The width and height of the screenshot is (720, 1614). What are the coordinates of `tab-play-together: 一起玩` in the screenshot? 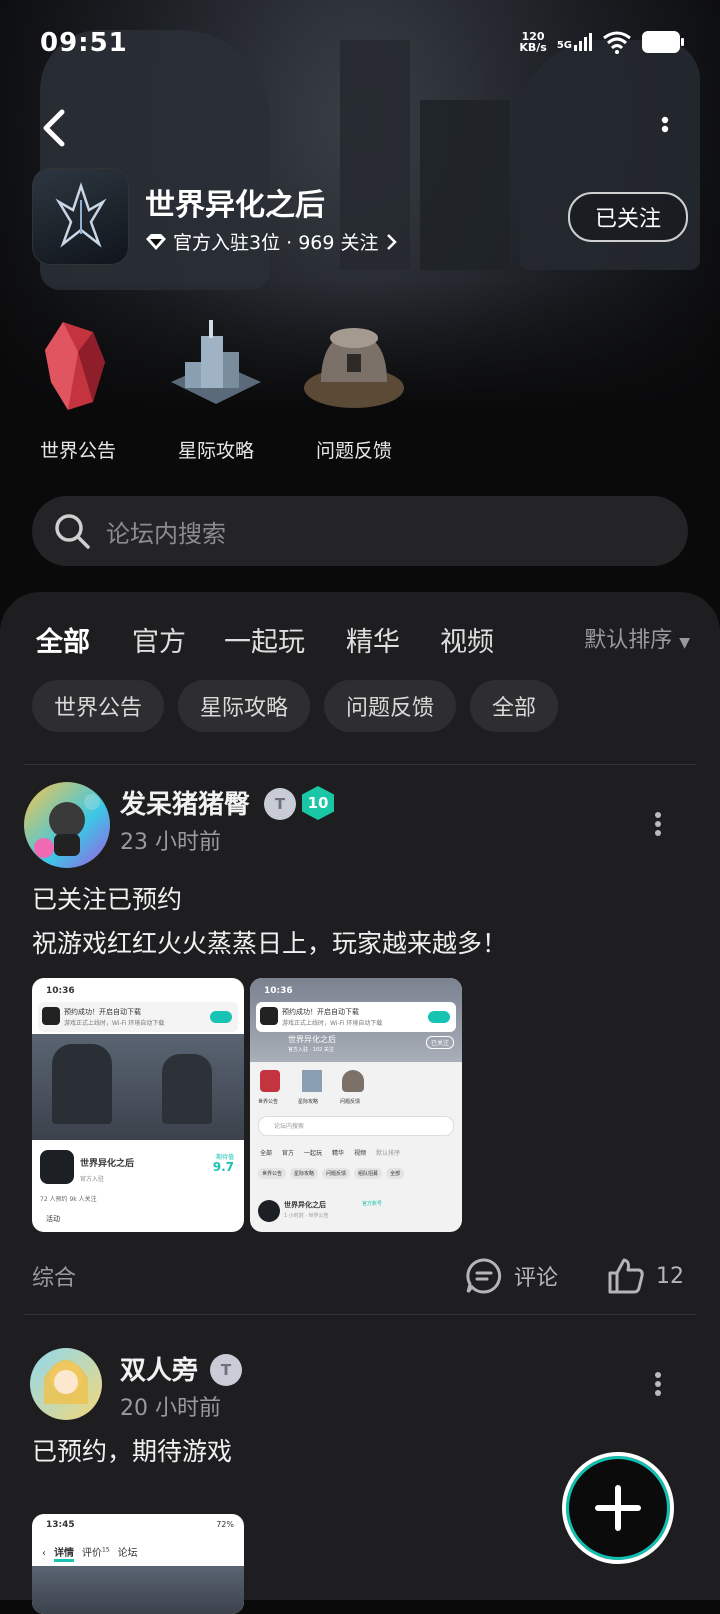 It's located at (264, 639).